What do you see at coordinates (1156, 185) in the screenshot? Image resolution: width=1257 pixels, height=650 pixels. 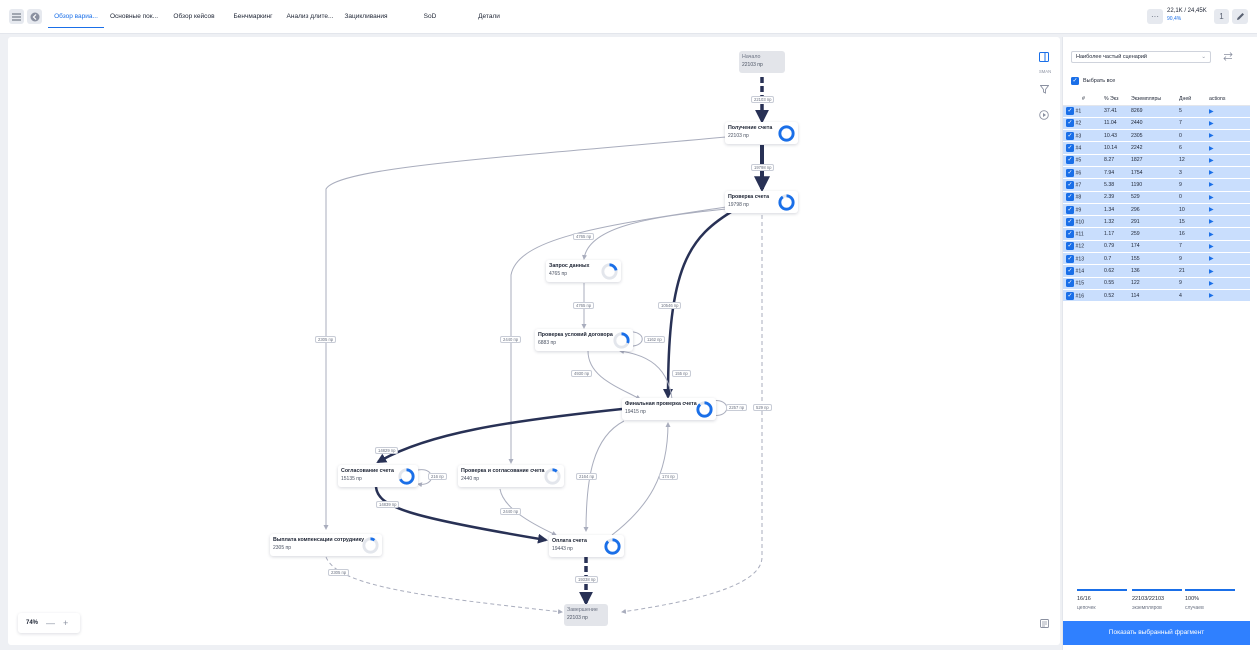 I see `table-row: ✓ #7 5.38 1190 9 ▶` at bounding box center [1156, 185].